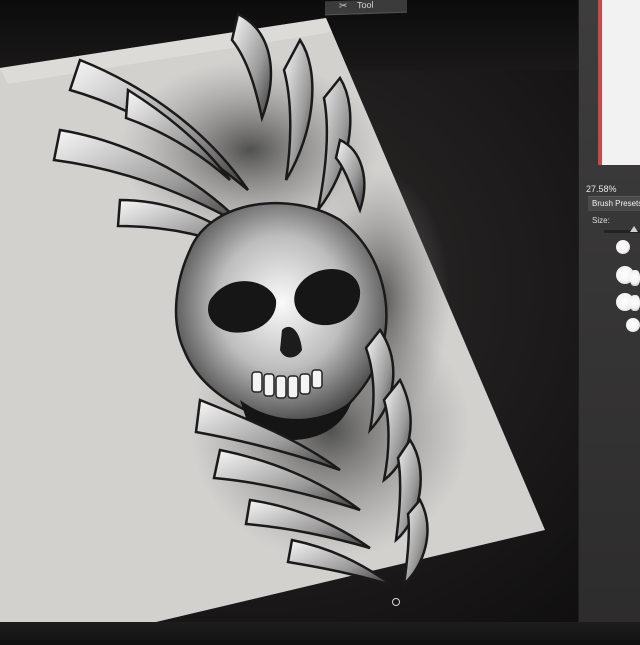 This screenshot has height=645, width=640. Describe the element at coordinates (343, 6) in the screenshot. I see `brush-tools-icon: ✂` at that location.